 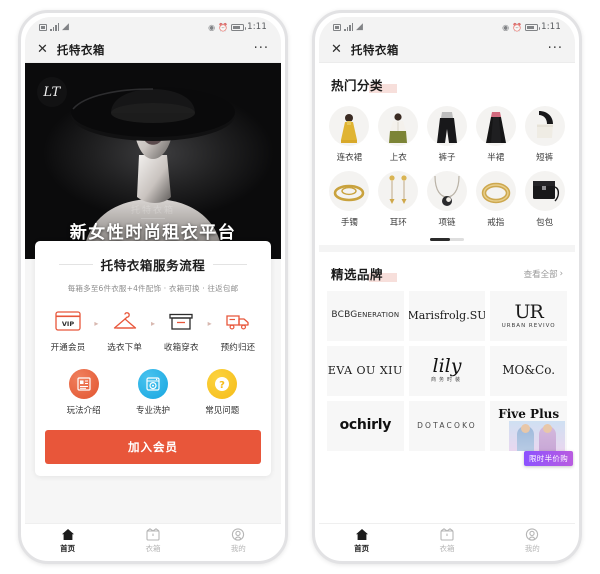 What do you see at coordinates (153, 50) in the screenshot?
I see `title-bar-left: ✕ 托特衣箱 ···` at bounding box center [153, 50].